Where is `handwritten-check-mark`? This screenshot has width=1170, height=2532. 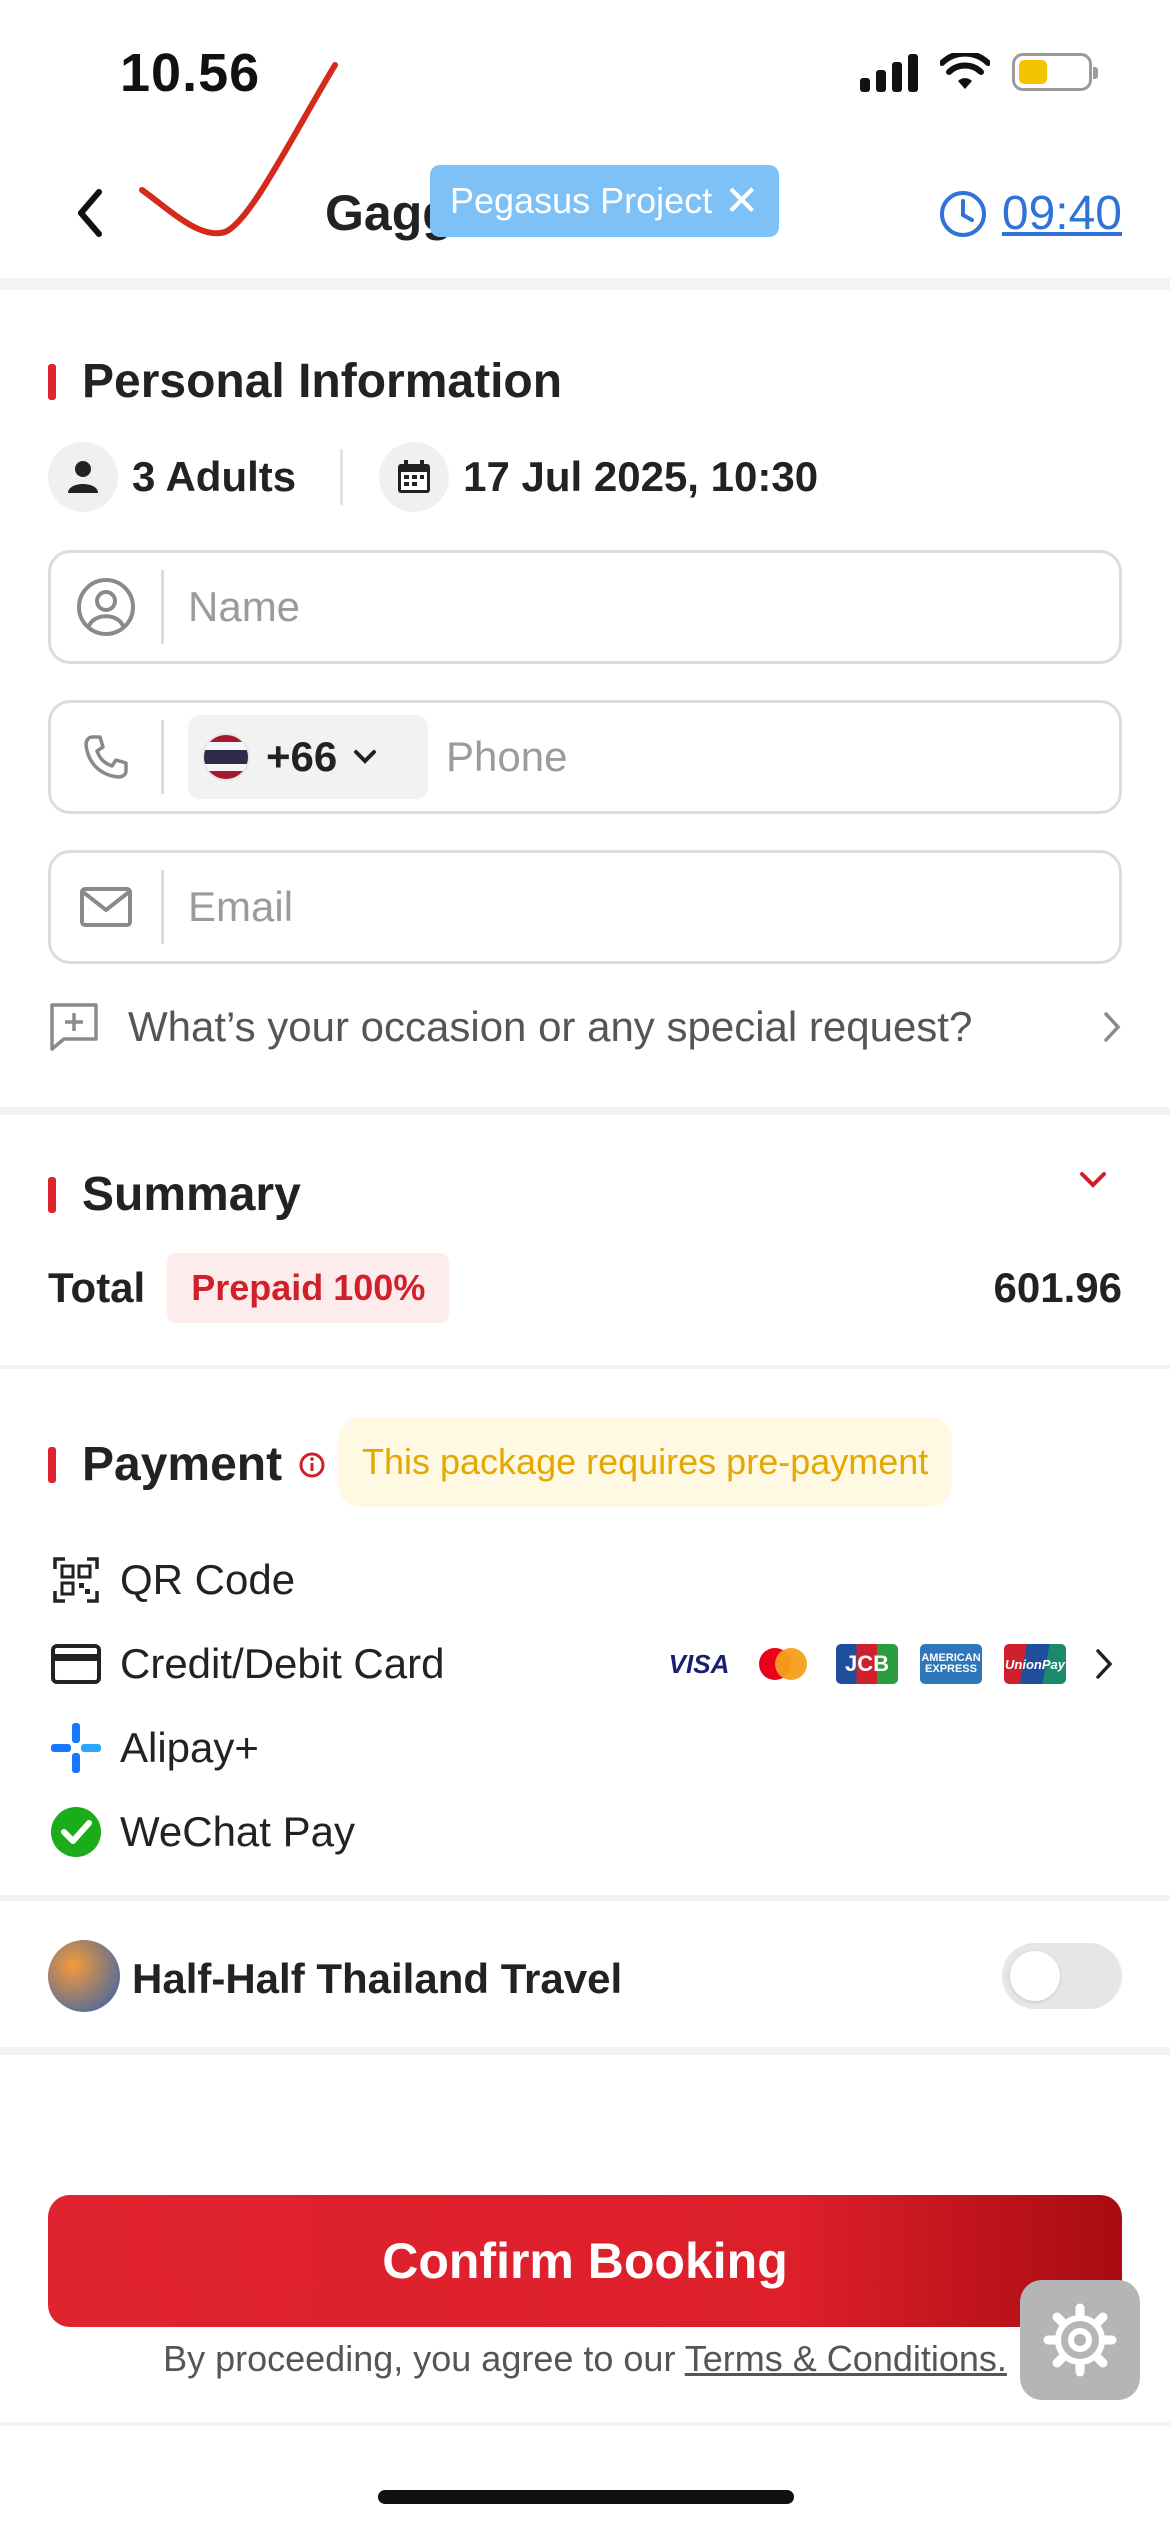
handwritten-check-mark is located at coordinates (238, 149).